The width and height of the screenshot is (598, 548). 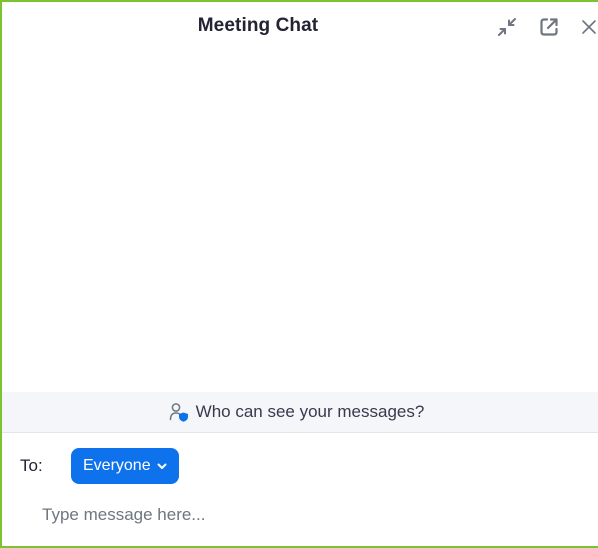 I want to click on pop-out-icon, so click(x=549, y=27).